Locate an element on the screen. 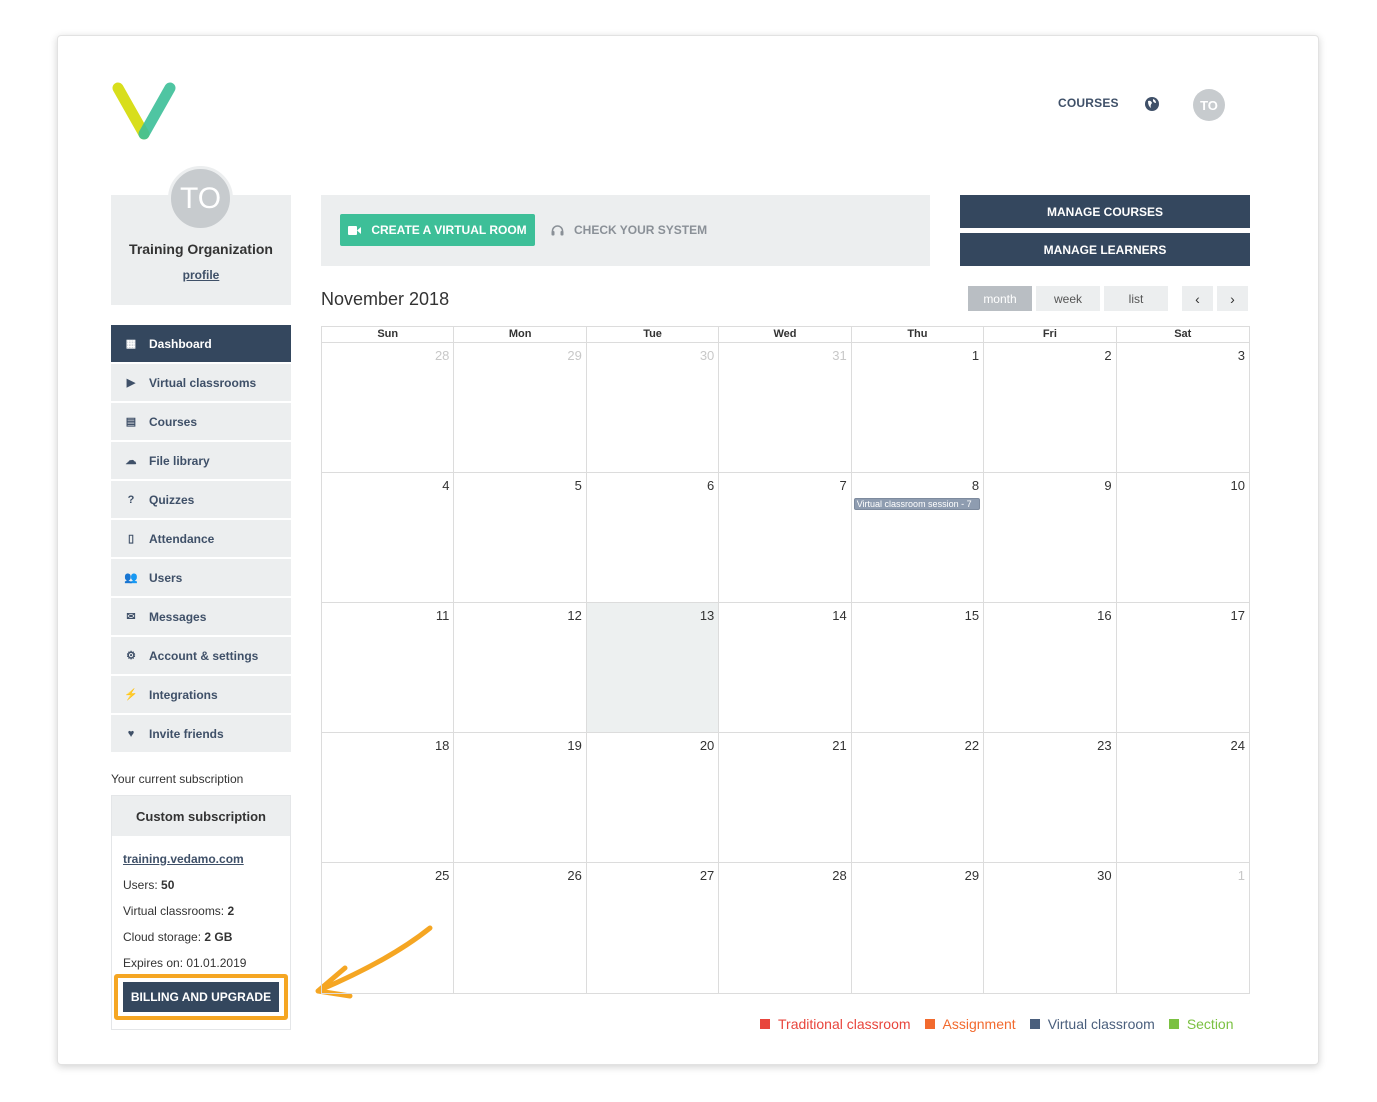  sidebar-item-attendance: ▯ Attendance is located at coordinates (201, 538).